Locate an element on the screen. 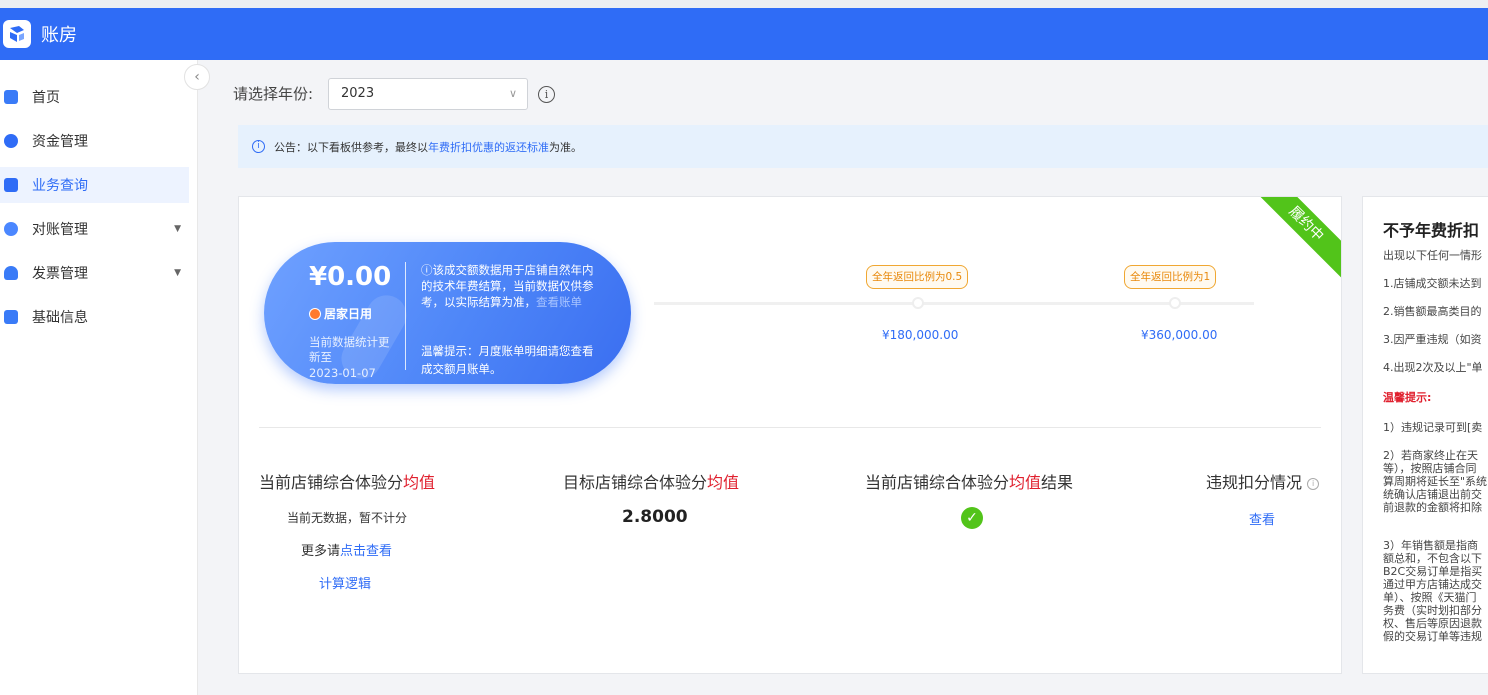 This screenshot has width=1488, height=695. tip-line: 前退款的金额将扣除 is located at coordinates (1432, 507).